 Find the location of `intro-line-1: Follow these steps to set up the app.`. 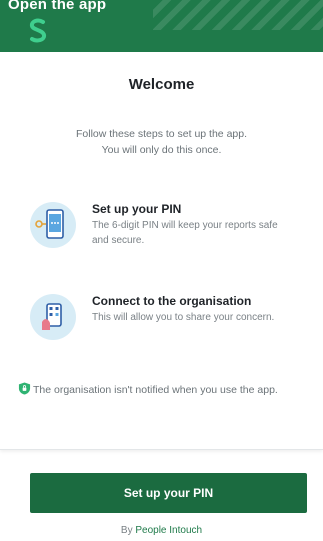

intro-line-1: Follow these steps to set up the app. is located at coordinates (161, 134).